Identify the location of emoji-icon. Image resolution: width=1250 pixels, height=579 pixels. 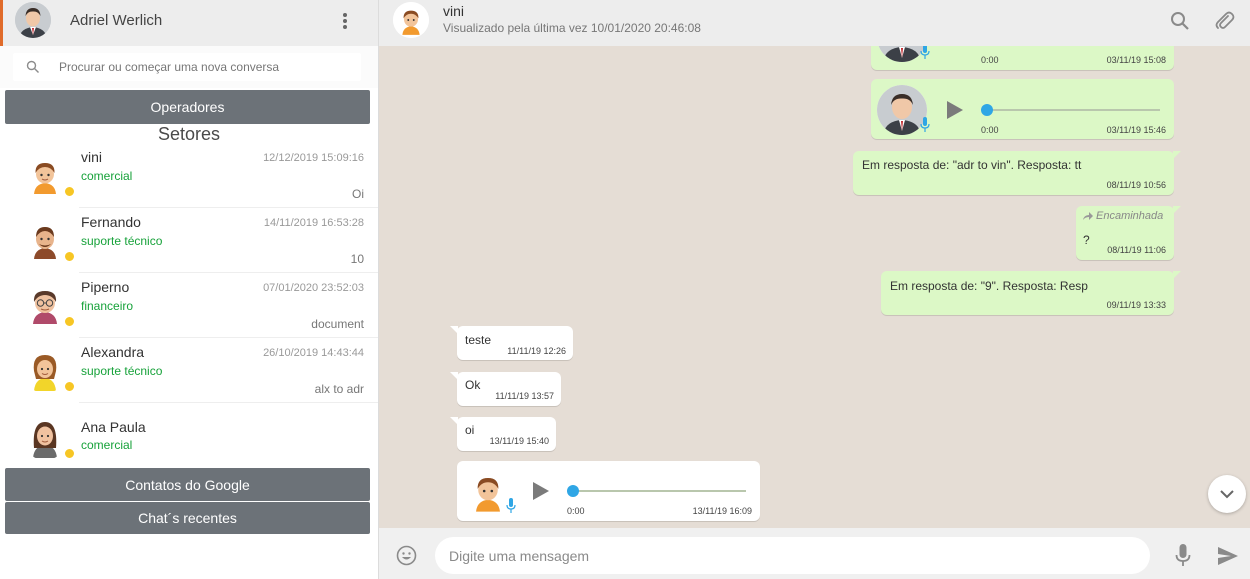
(406, 555).